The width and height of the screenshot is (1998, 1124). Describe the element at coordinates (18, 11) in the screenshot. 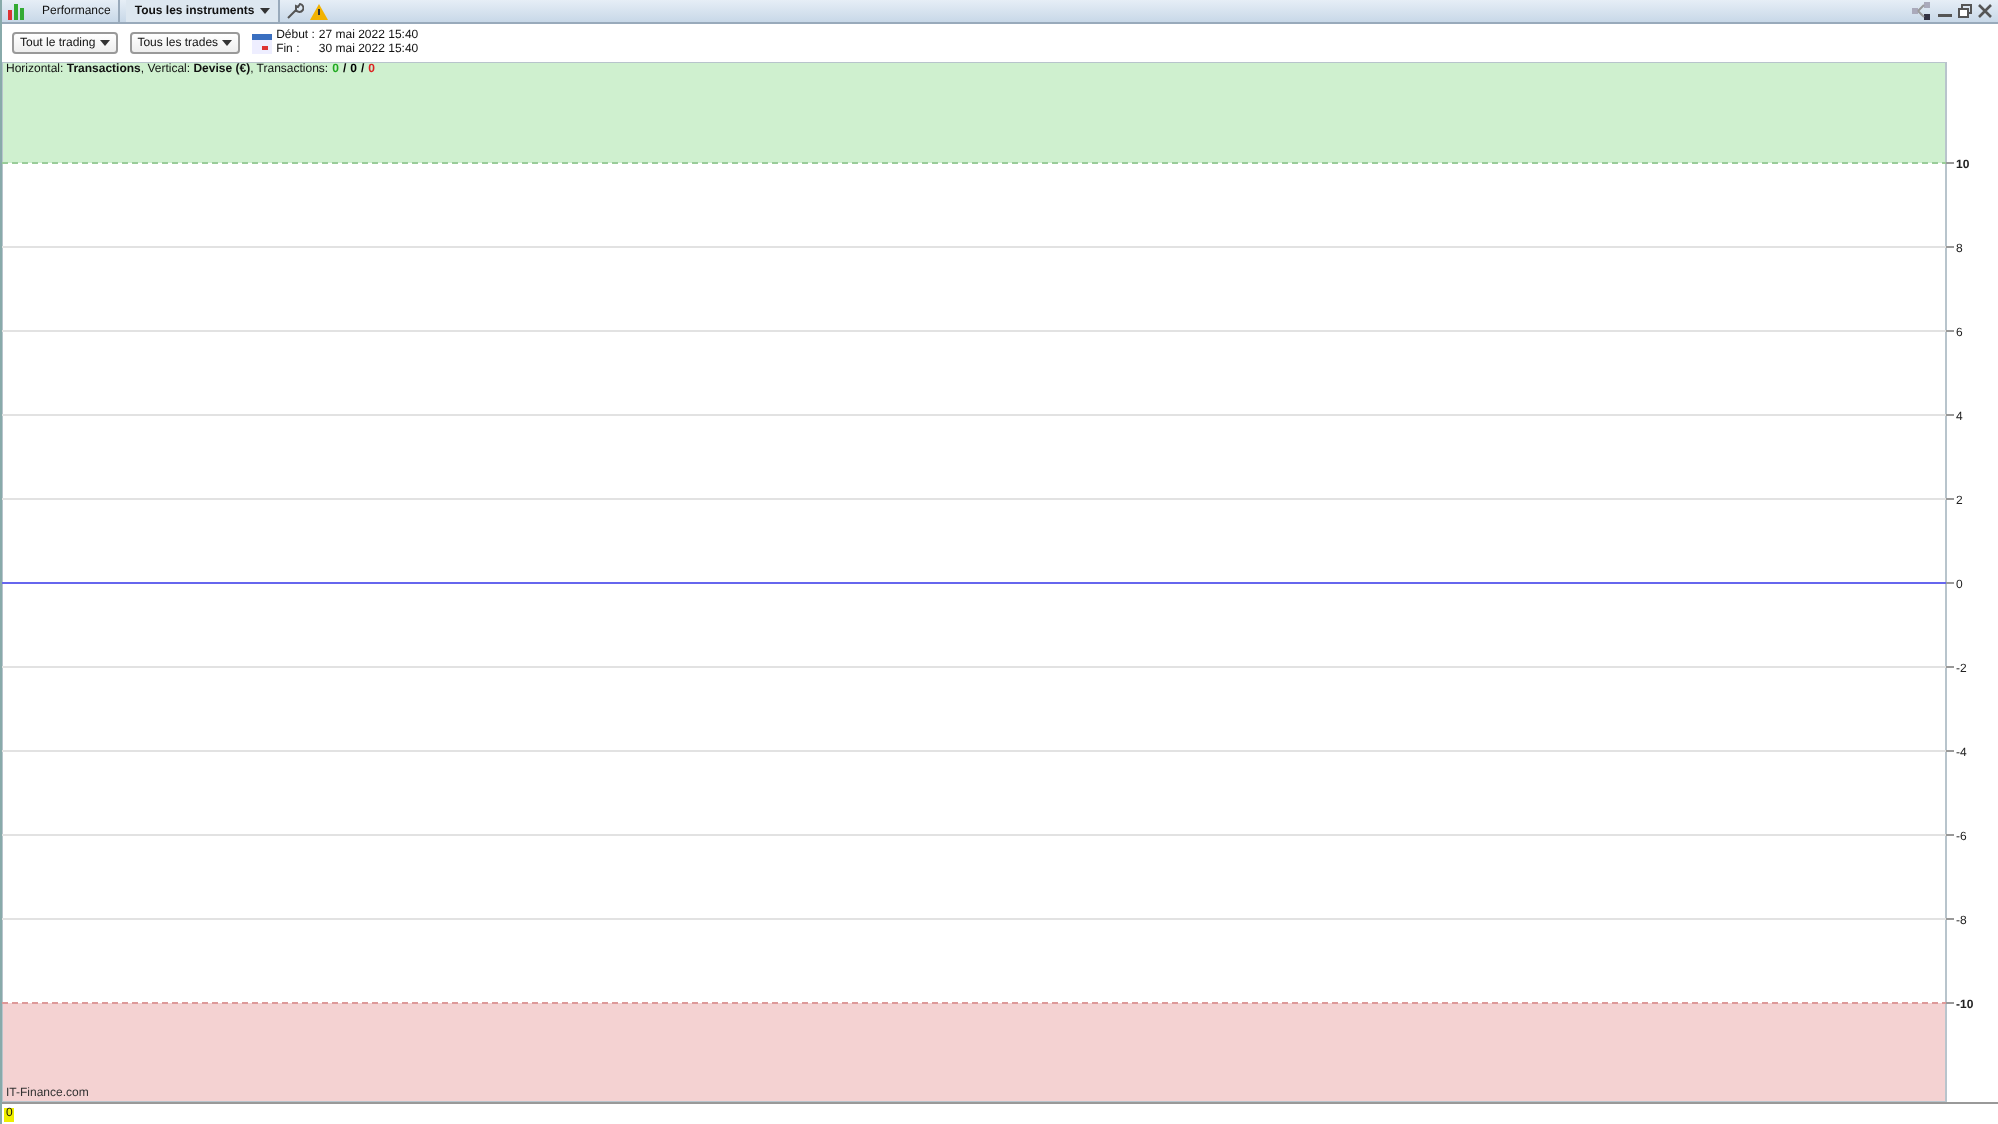

I see `bar-chart-icon` at that location.